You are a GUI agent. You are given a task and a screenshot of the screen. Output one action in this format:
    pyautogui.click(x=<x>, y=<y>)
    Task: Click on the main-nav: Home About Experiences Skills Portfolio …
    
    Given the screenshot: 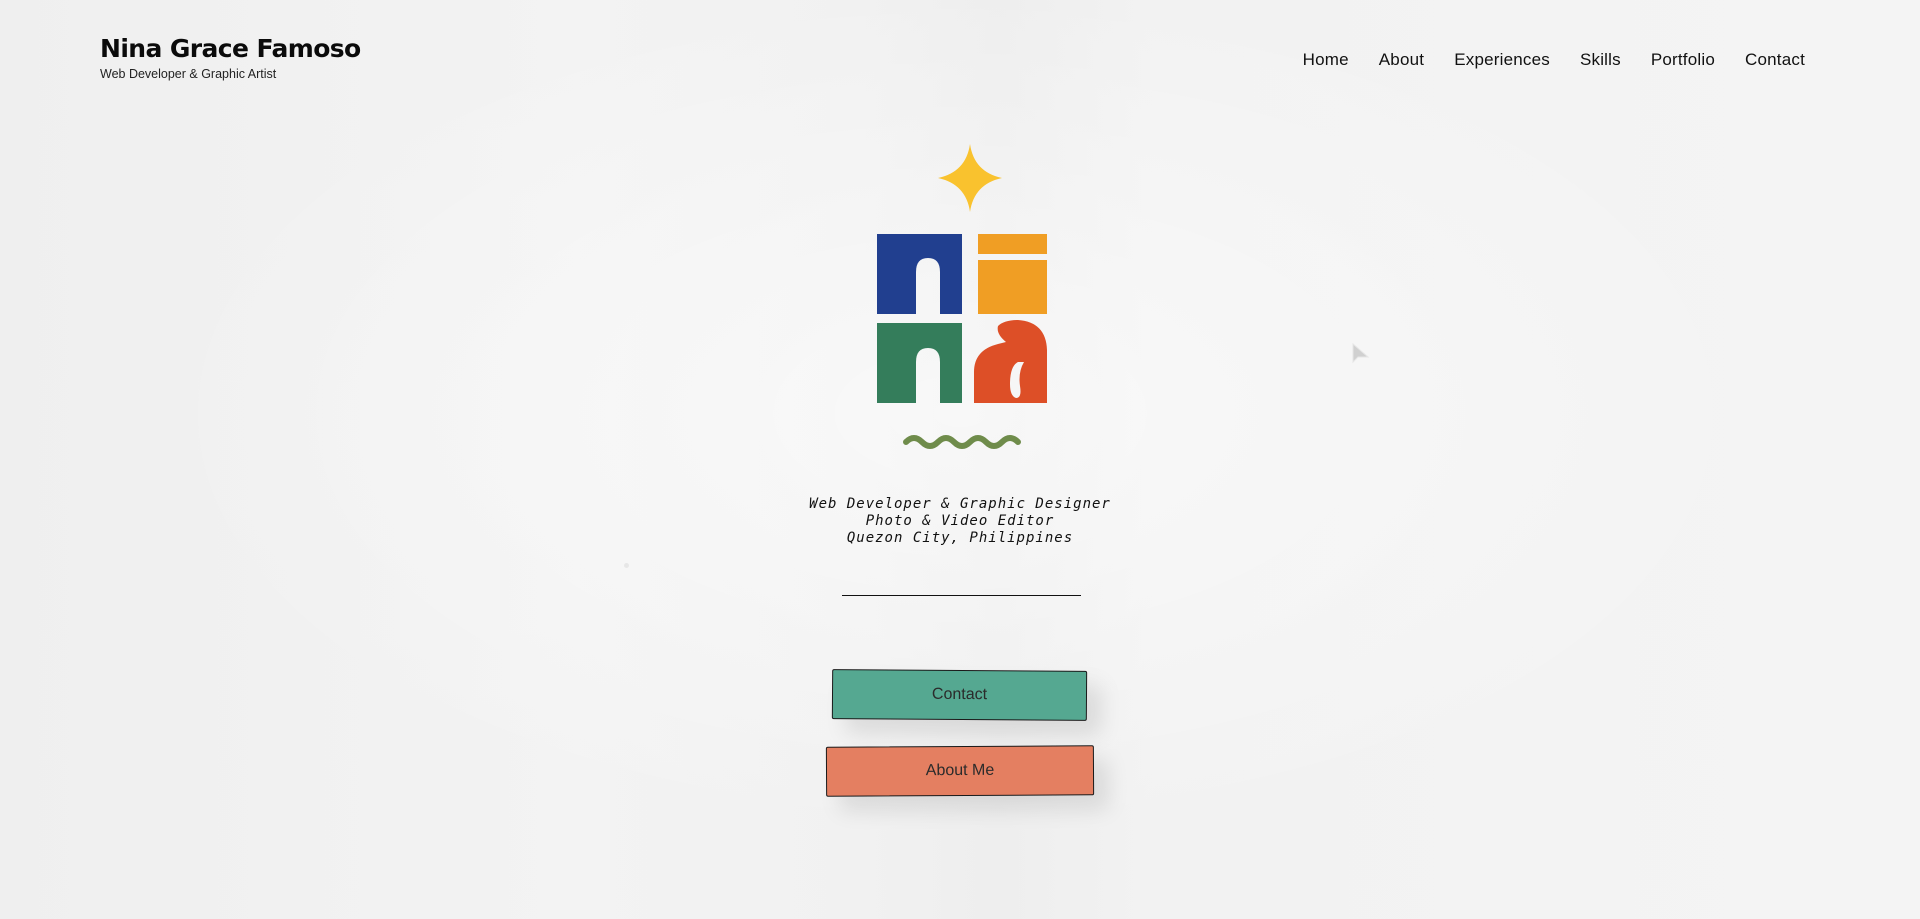 What is the action you would take?
    pyautogui.click(x=1554, y=60)
    